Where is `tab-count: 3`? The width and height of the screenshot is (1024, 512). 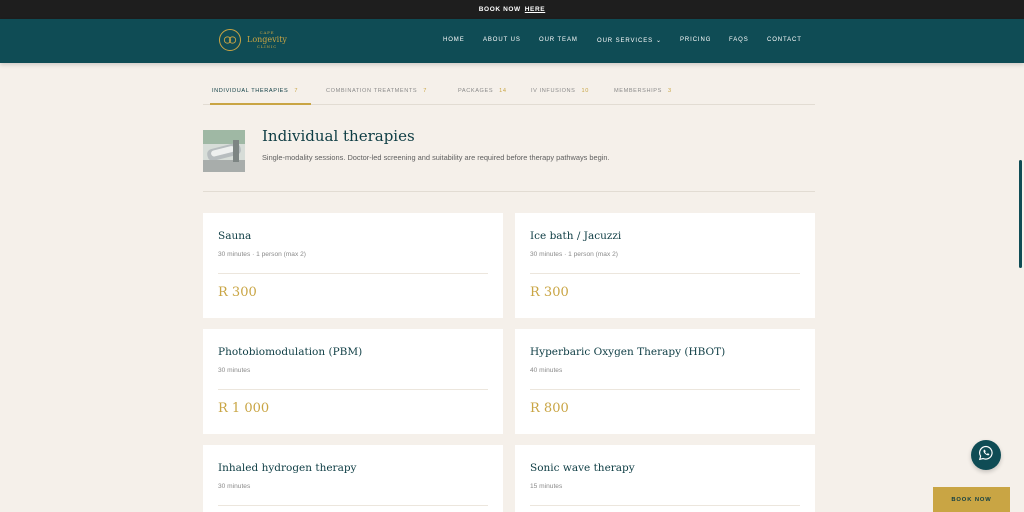
tab-count: 3 is located at coordinates (669, 91).